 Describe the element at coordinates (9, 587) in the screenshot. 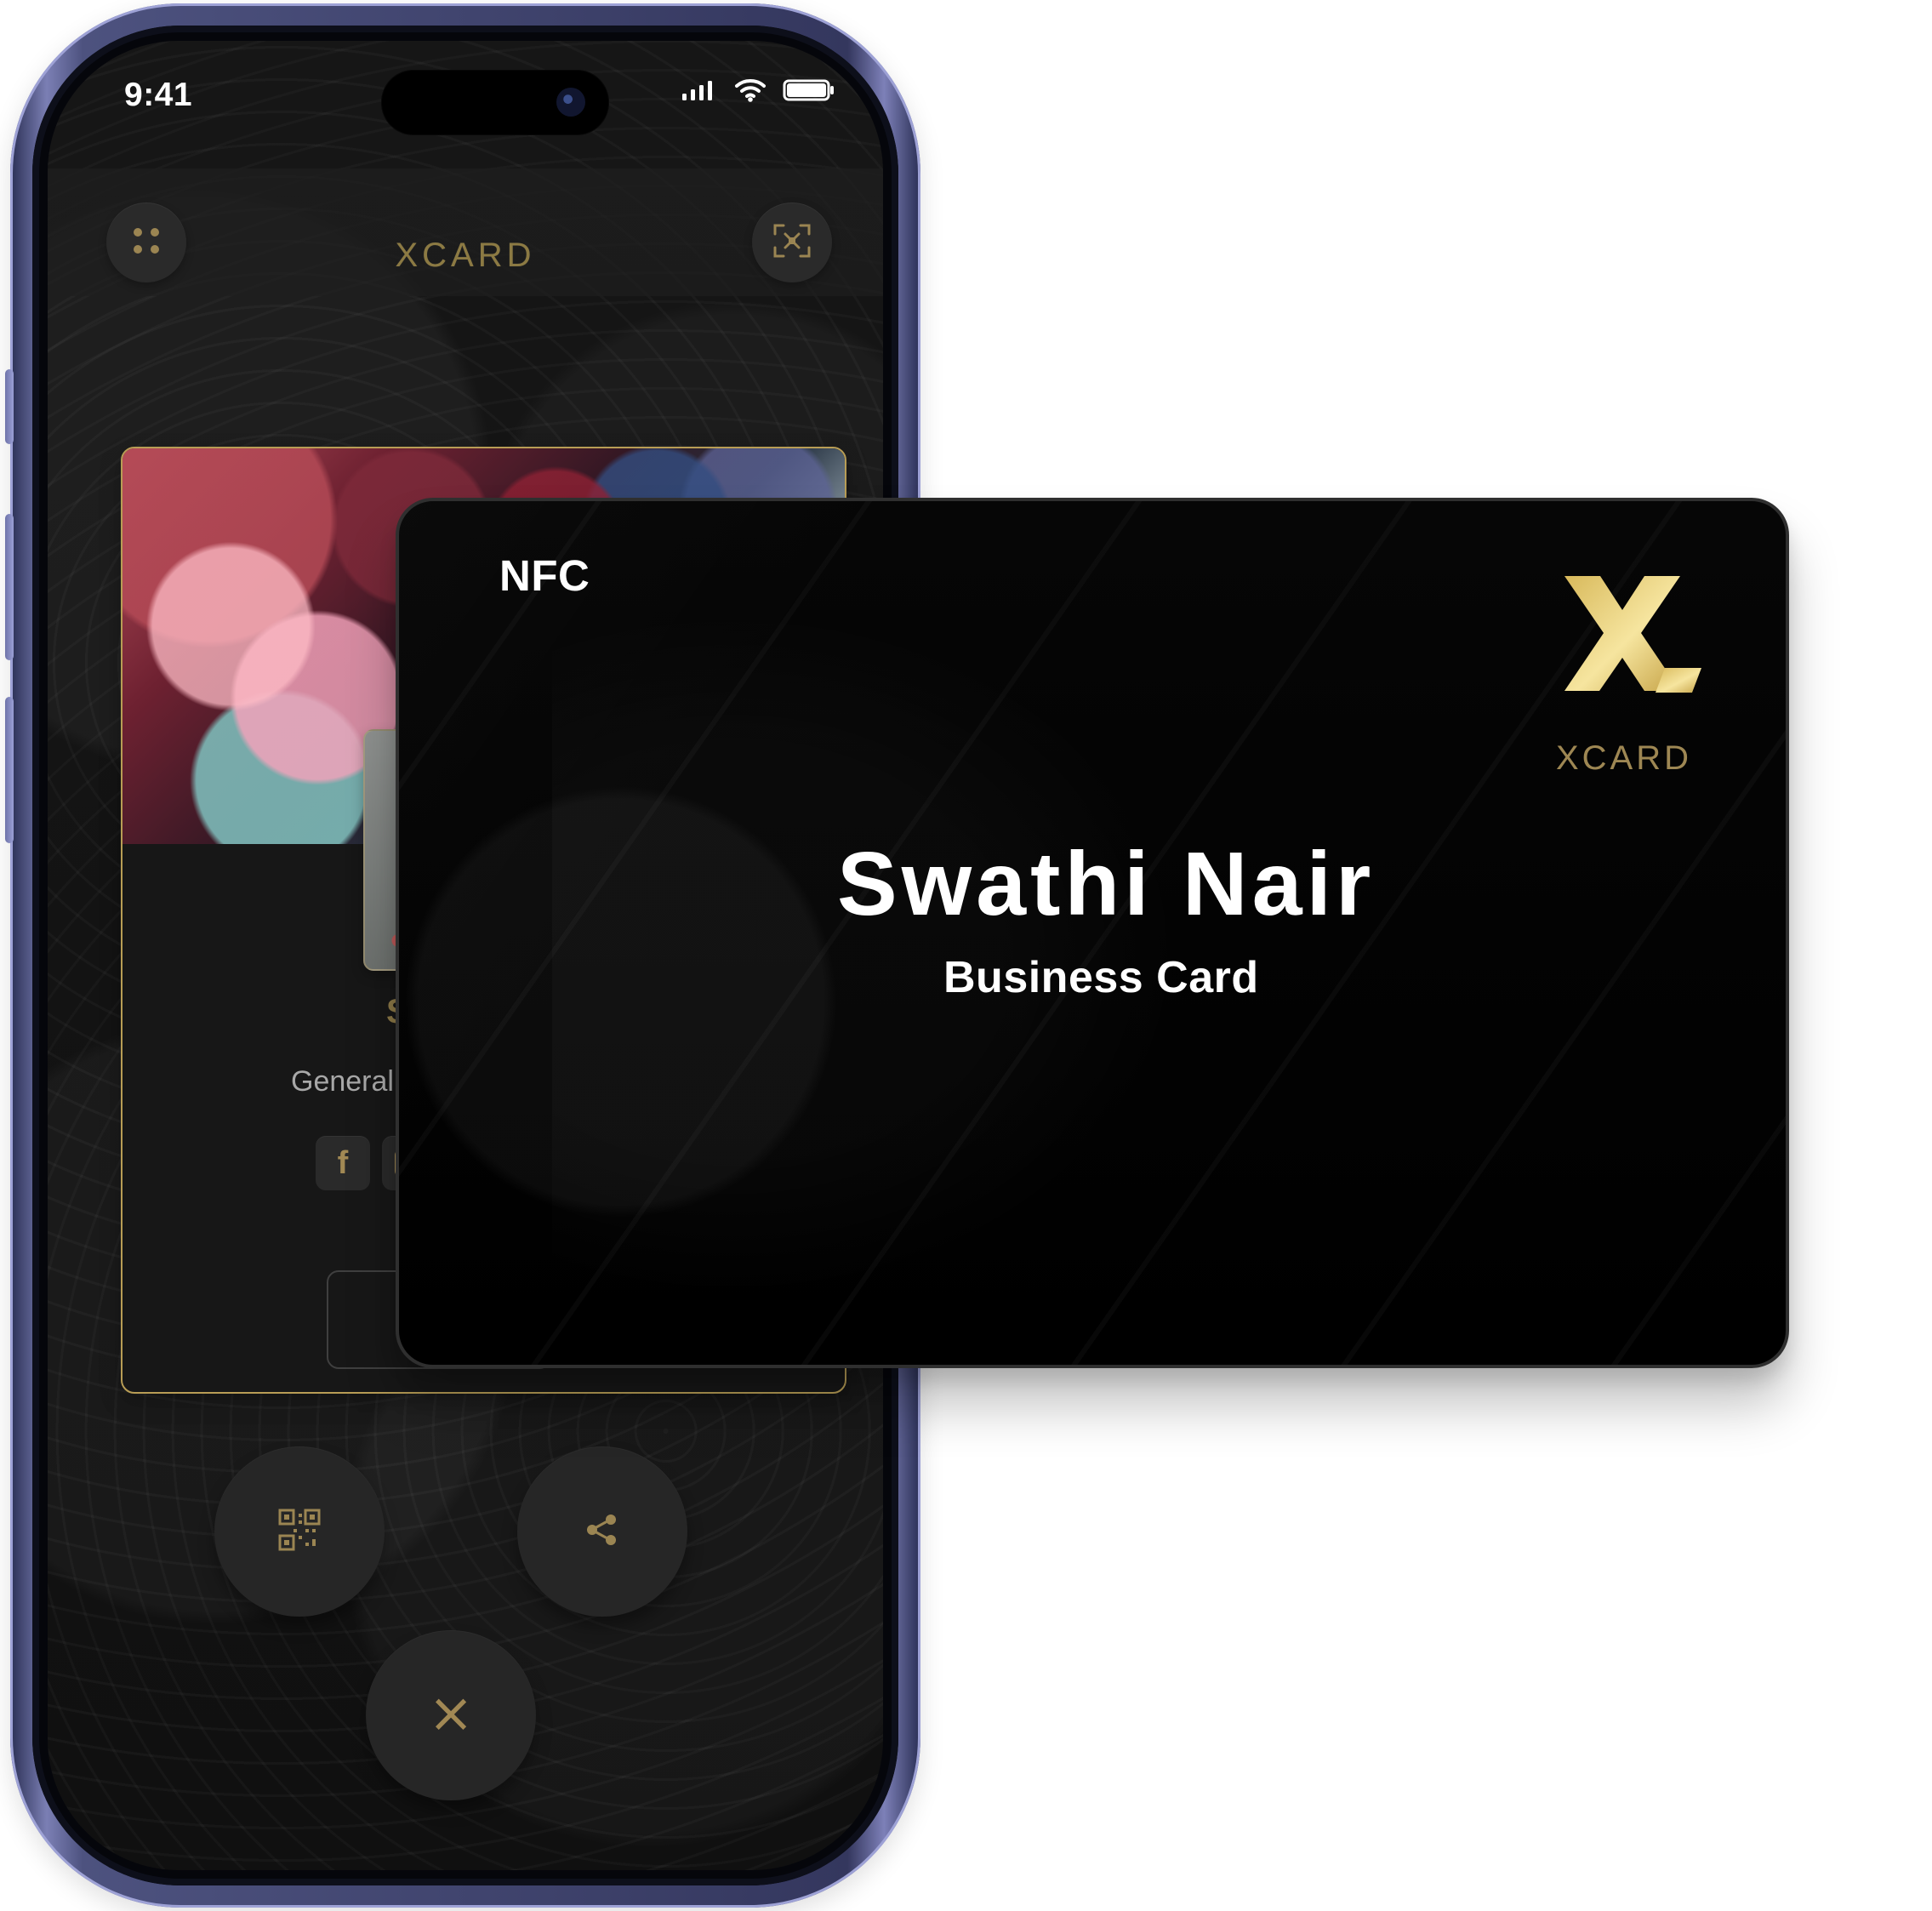

I see `phone-side-button-middle` at that location.